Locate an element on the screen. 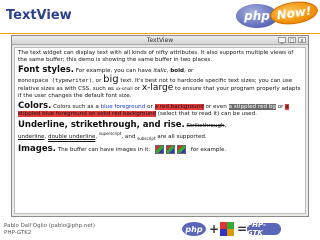 The width and height of the screenshot is (320, 240). superscript-text: superscript is located at coordinates (110, 133).